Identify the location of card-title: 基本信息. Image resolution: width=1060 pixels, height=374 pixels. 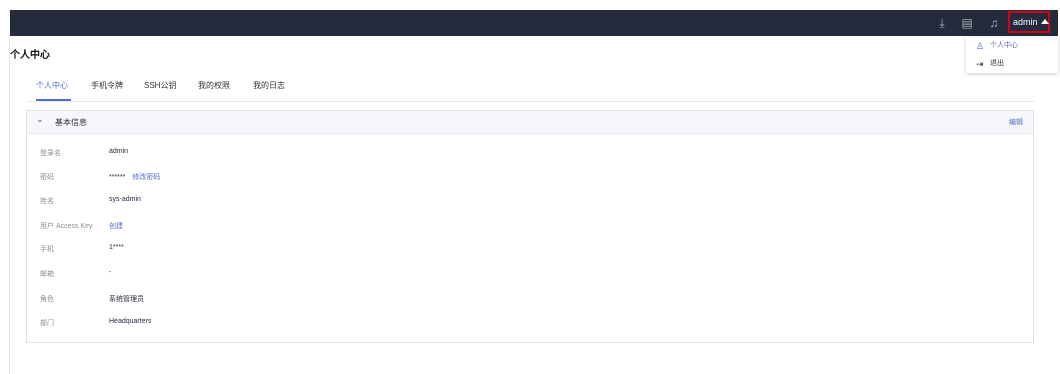
(71, 122).